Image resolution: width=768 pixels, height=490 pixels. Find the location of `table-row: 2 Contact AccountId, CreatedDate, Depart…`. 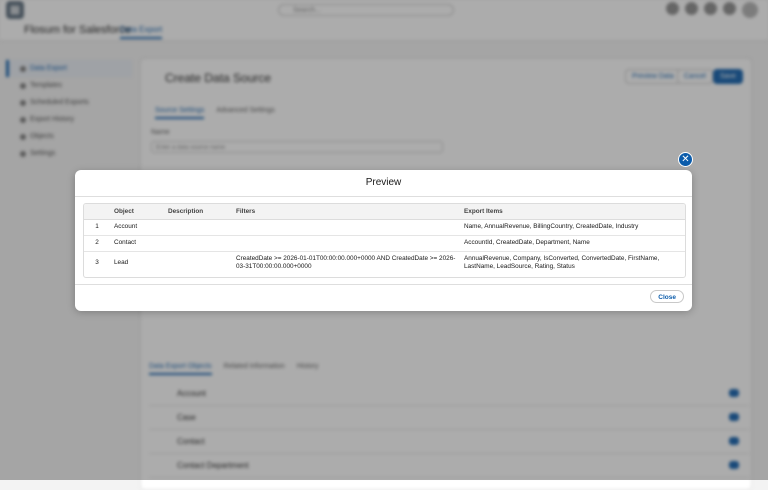

table-row: 2 Contact AccountId, CreatedDate, Depart… is located at coordinates (384, 243).